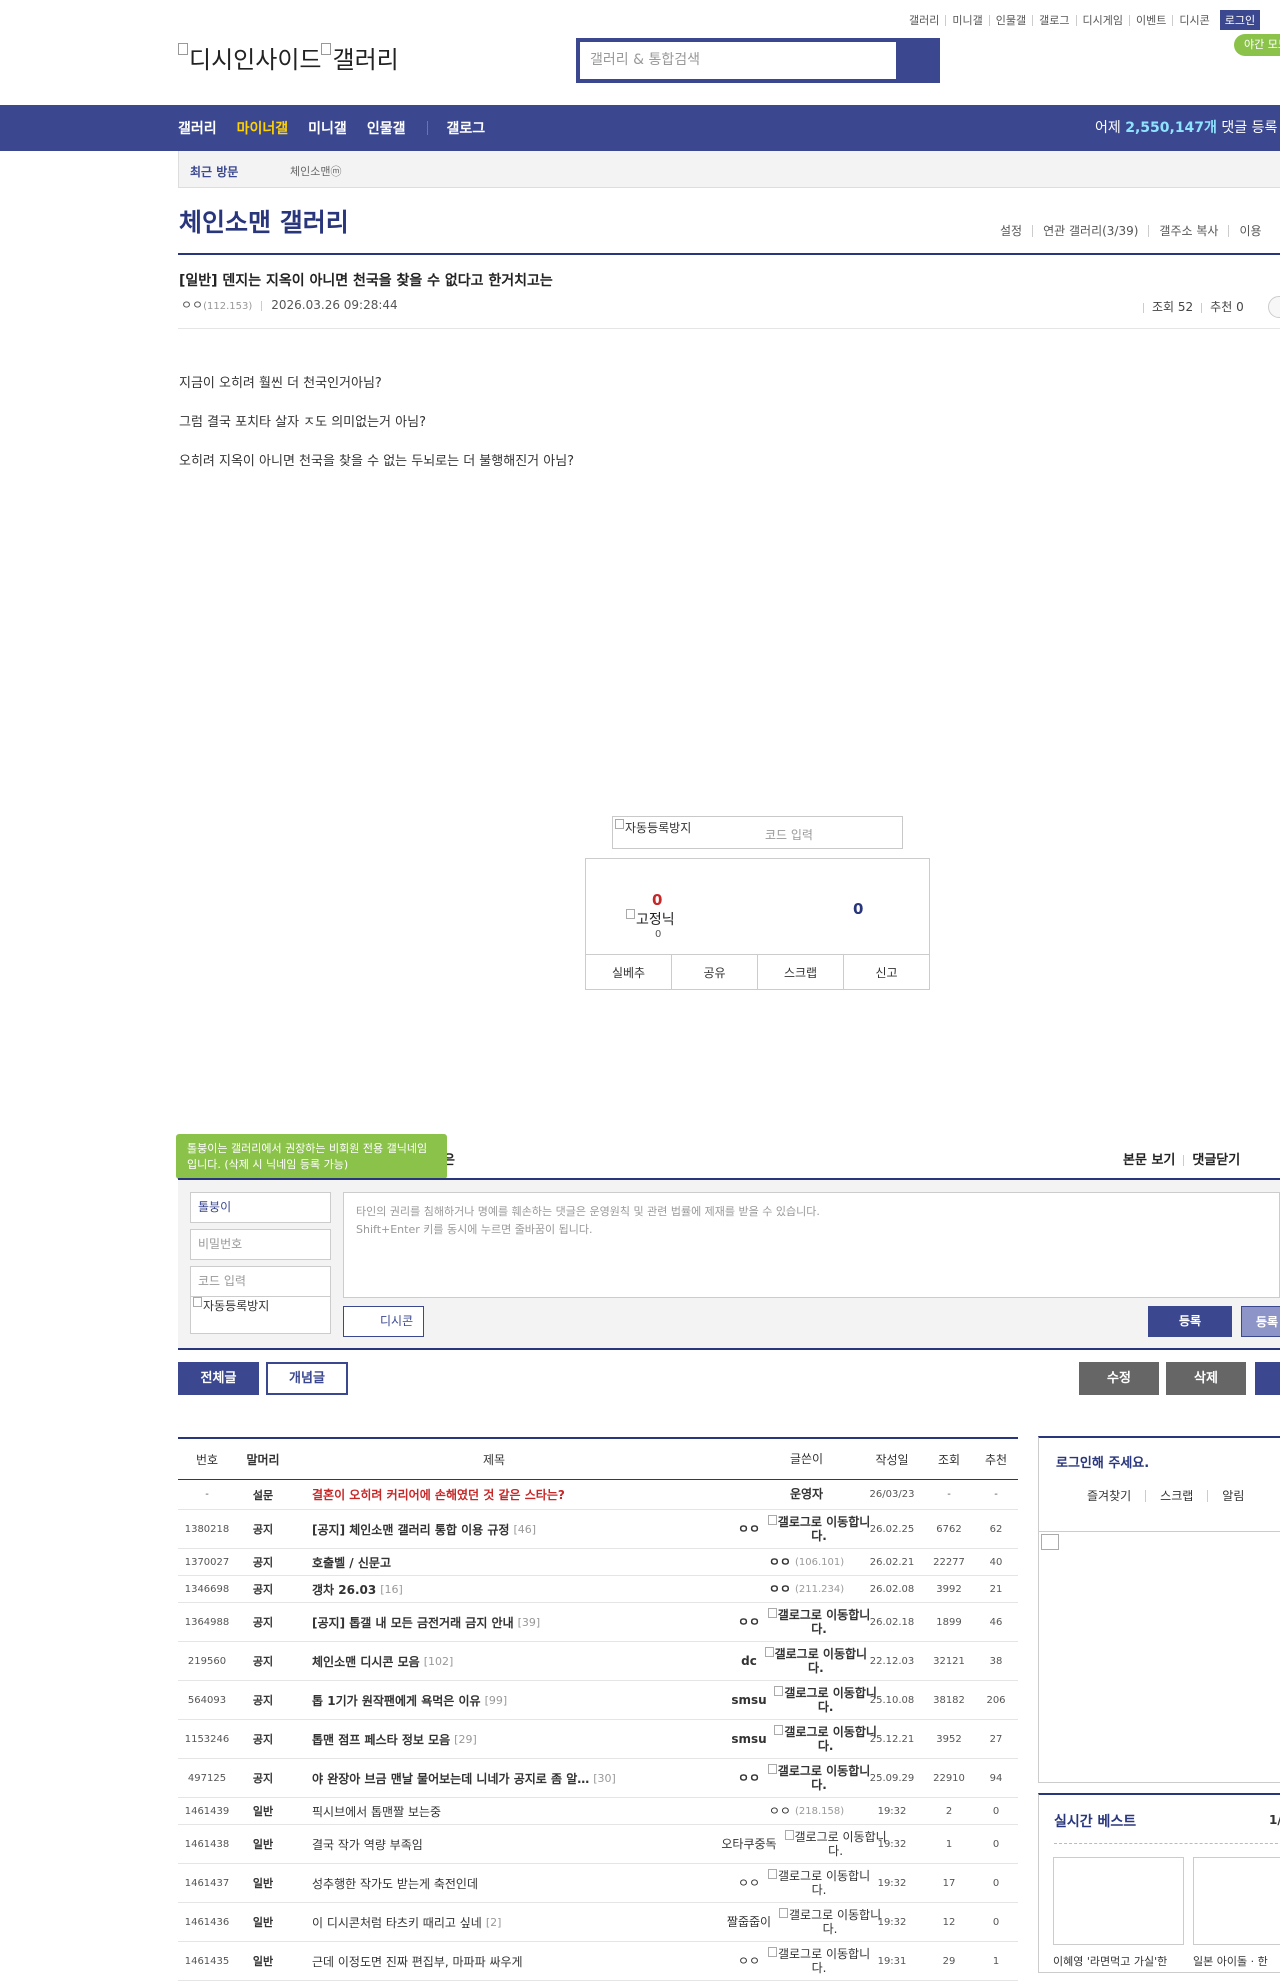 The height and width of the screenshot is (1981, 1280). What do you see at coordinates (657, 900) in the screenshot?
I see `recommend-up-count: 0` at bounding box center [657, 900].